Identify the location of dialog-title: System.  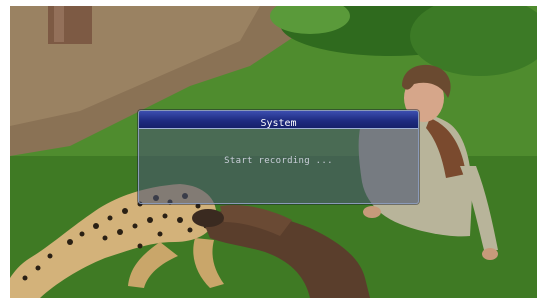
(278, 123).